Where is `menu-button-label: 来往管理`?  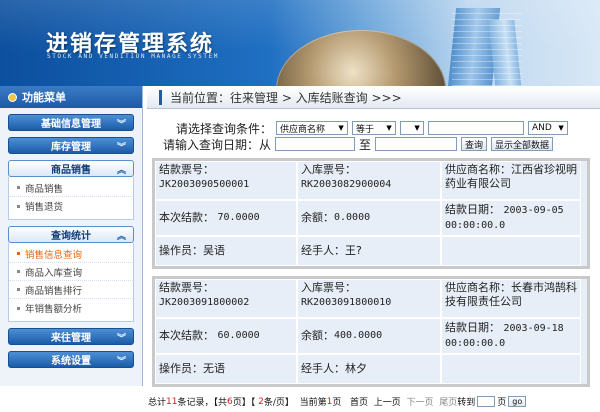
menu-button-label: 来往管理 is located at coordinates (71, 338).